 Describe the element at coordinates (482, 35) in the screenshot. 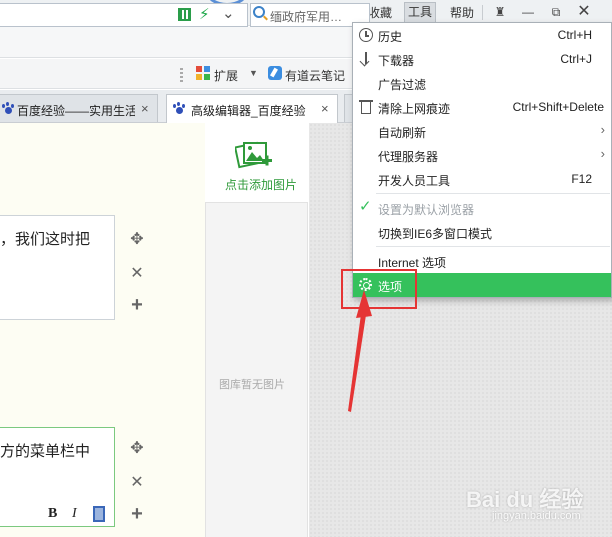

I see `menu-item-history: 历史 Ctrl+H` at that location.